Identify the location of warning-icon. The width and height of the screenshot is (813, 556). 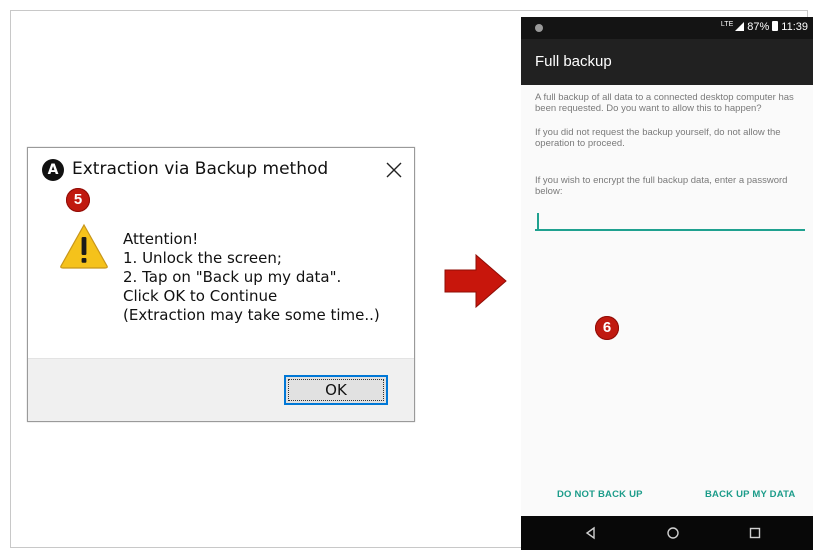
(84, 246).